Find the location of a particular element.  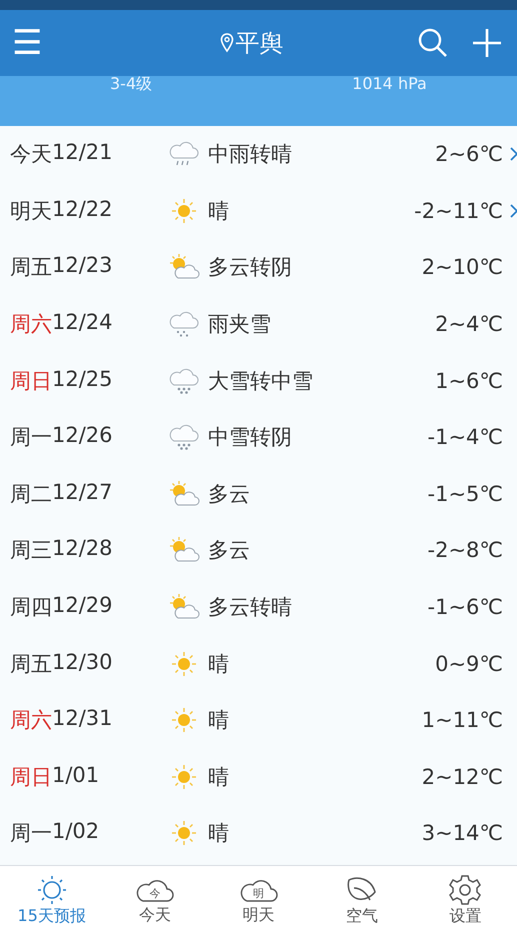

wind-level: 3-4级 is located at coordinates (131, 84).